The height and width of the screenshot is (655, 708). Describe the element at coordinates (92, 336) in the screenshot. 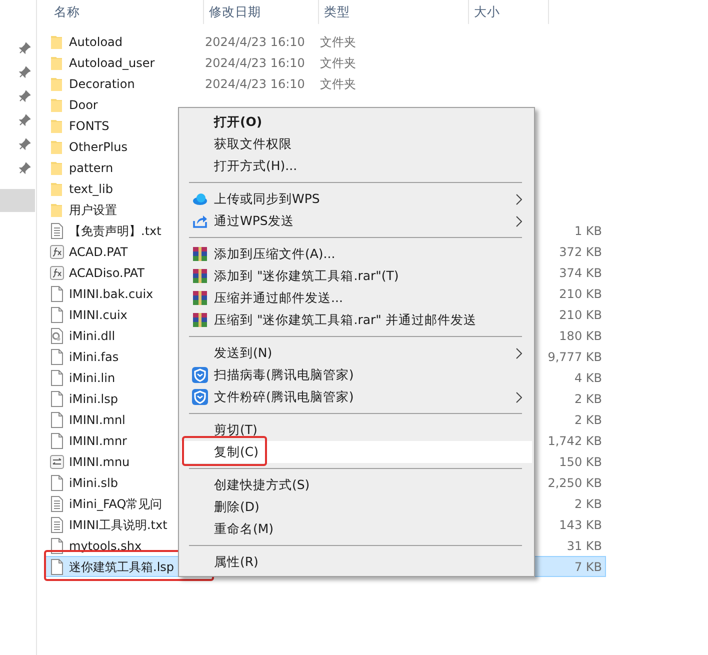

I see `file-name: iMini.dll` at that location.